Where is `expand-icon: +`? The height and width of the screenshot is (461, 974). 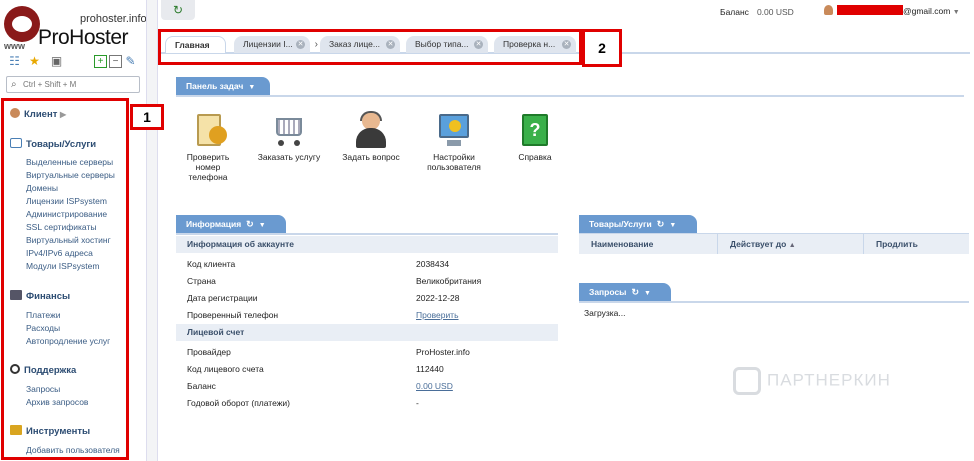 expand-icon: + is located at coordinates (100, 61).